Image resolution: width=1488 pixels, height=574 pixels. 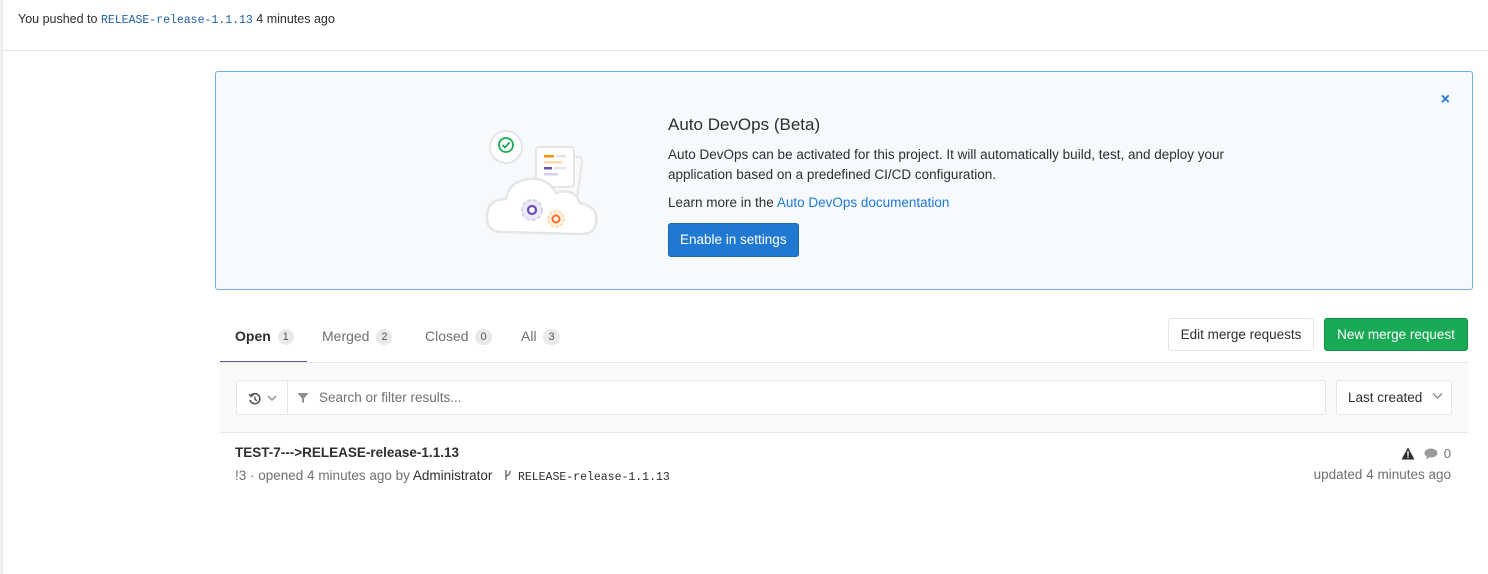 What do you see at coordinates (295, 19) in the screenshot?
I see `push-time: 4 minutes ago` at bounding box center [295, 19].